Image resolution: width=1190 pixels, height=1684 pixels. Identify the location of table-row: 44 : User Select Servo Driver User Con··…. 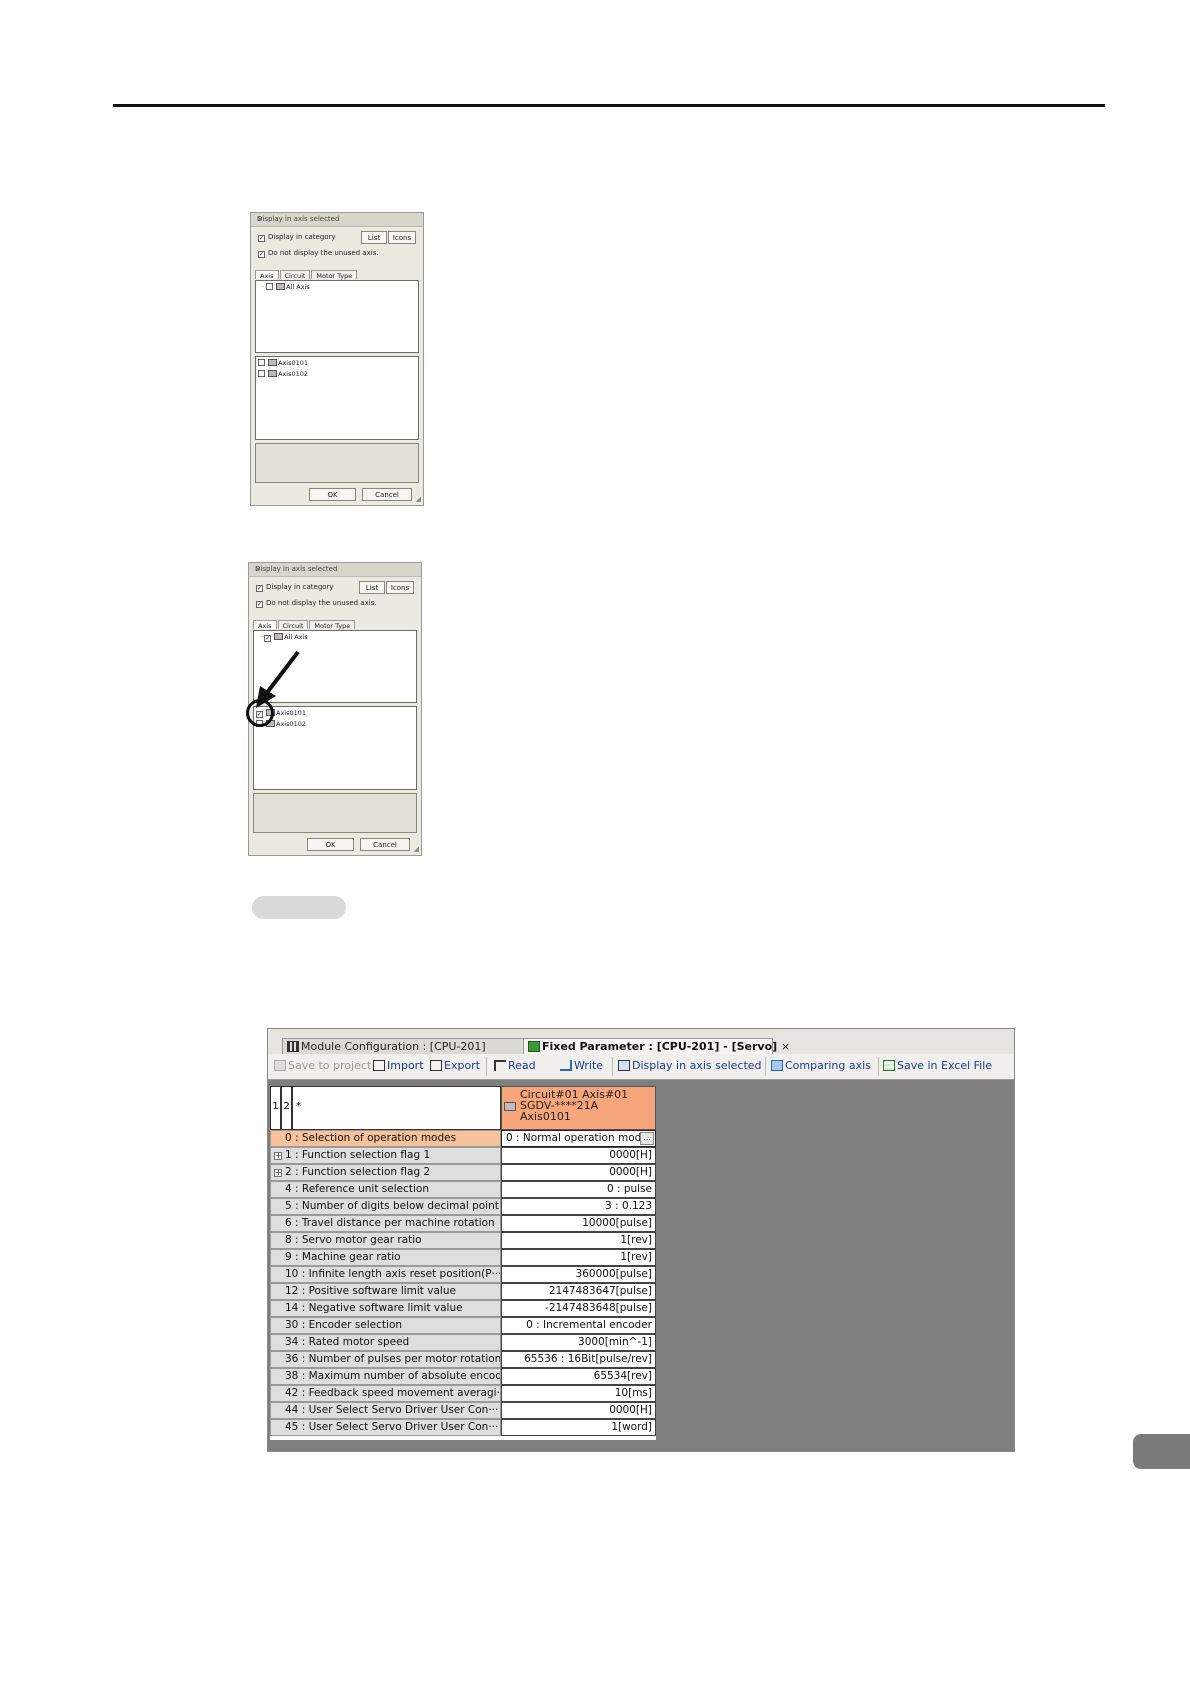
(463, 1410).